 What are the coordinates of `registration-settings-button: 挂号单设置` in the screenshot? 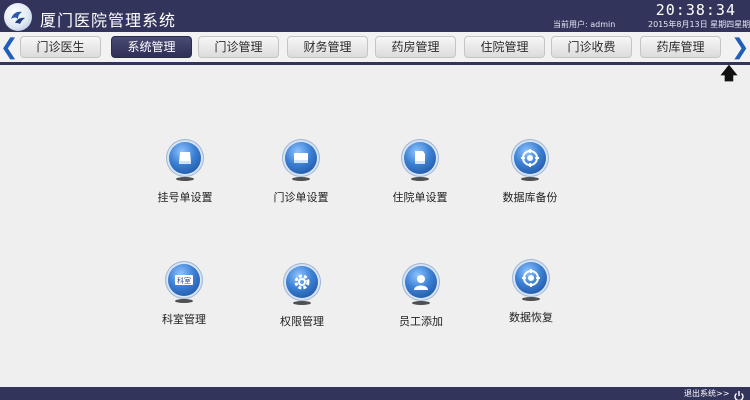 It's located at (185, 174).